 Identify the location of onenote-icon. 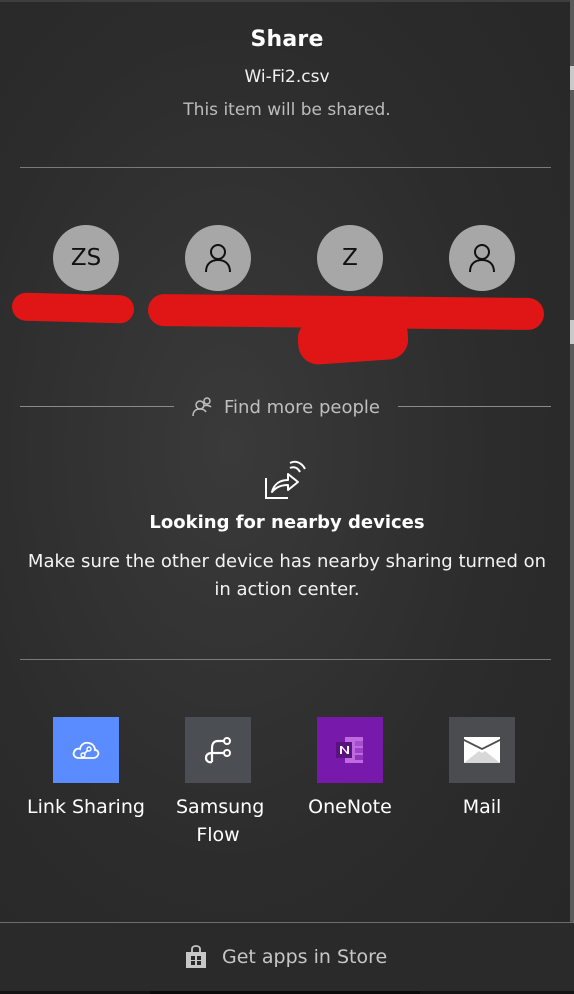
(349, 750).